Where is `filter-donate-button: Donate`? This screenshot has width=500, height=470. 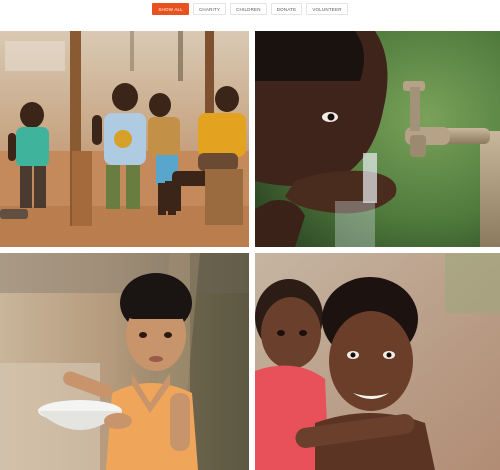 filter-donate-button: Donate is located at coordinates (286, 9).